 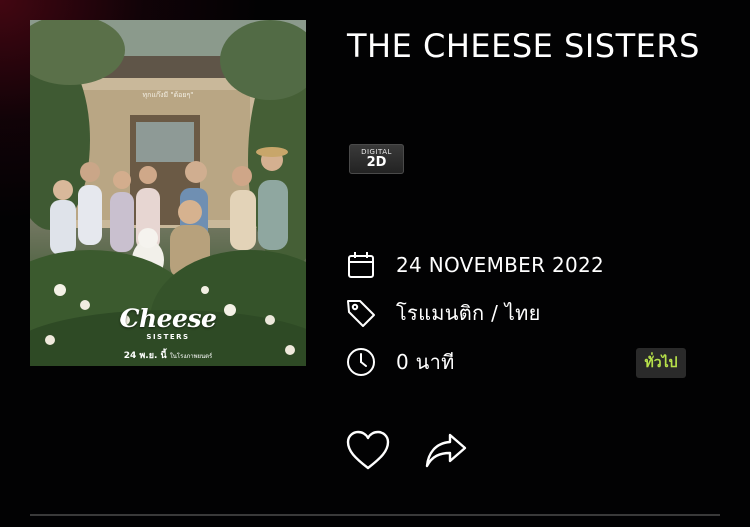 What do you see at coordinates (376, 162) in the screenshot?
I see `format-badge-line2: 2D` at bounding box center [376, 162].